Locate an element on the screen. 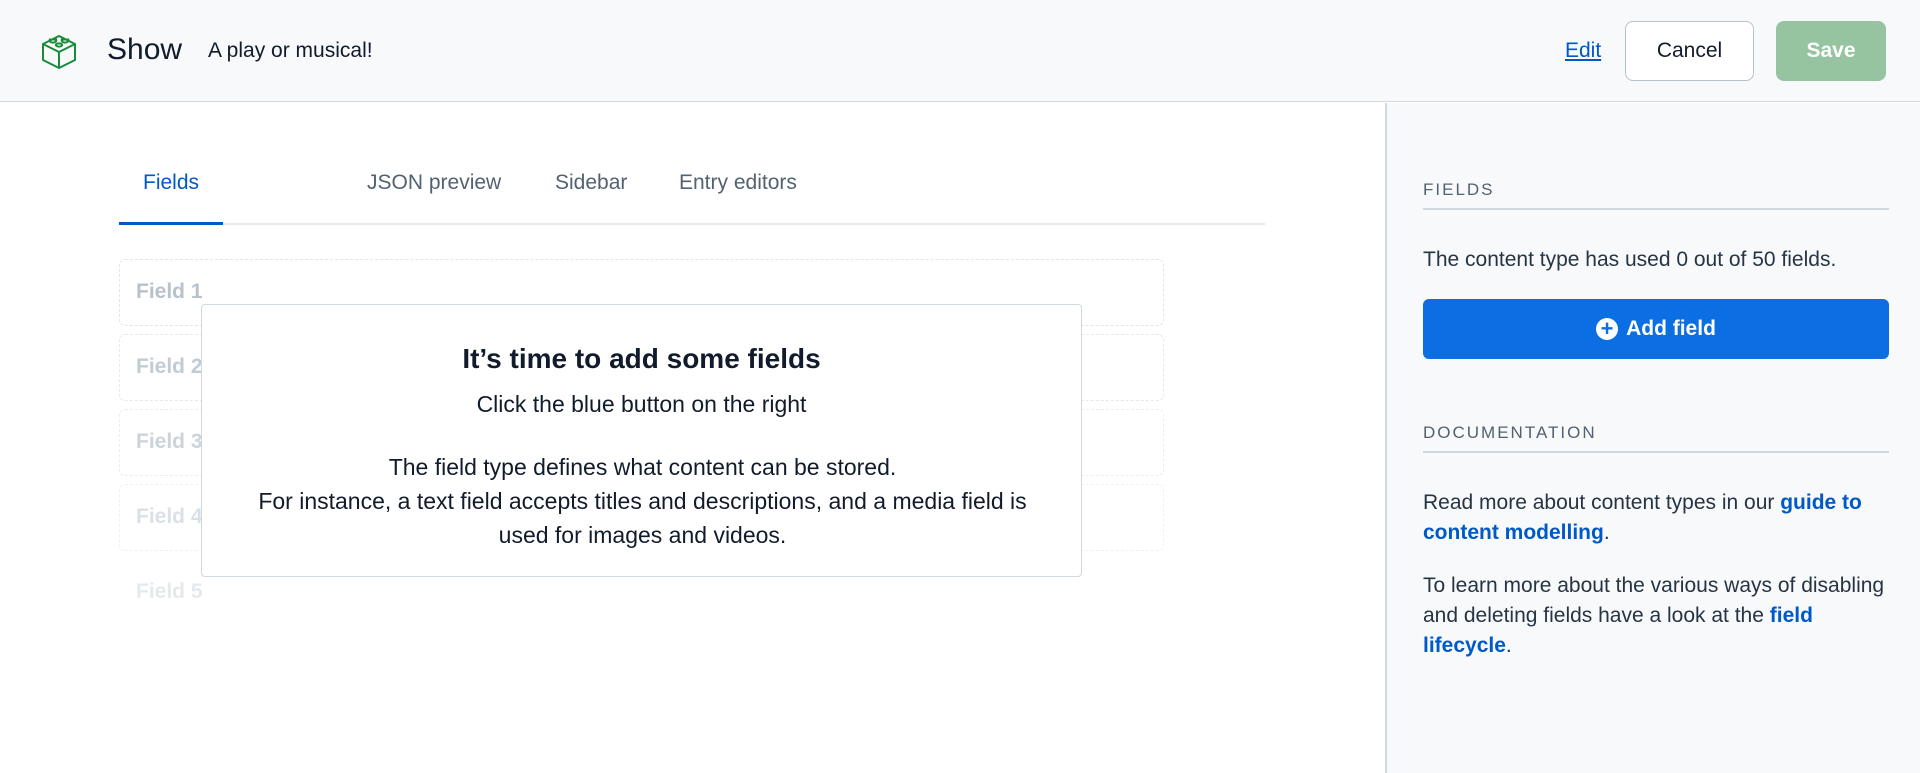 The width and height of the screenshot is (1920, 773). add-field-button: + Add field is located at coordinates (1656, 329).